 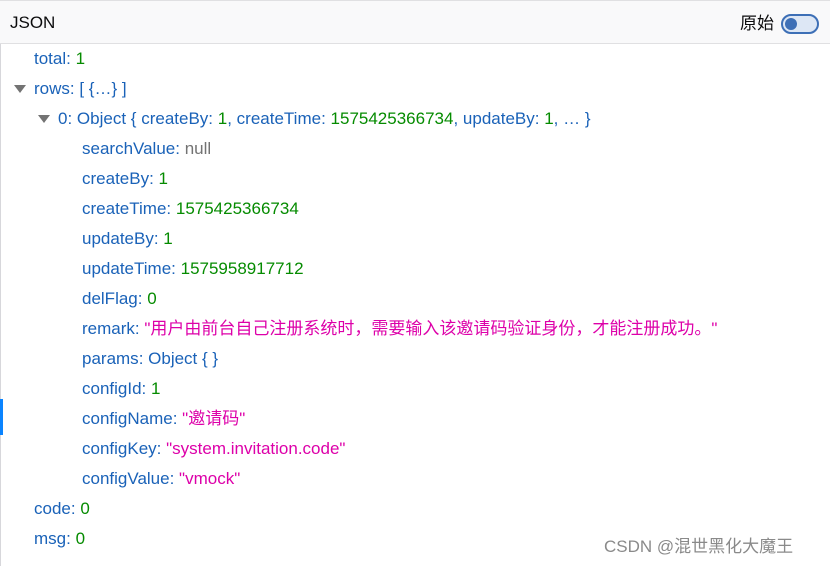 I want to click on tree-row-updateBy: updateBy: 1, so click(x=415, y=239).